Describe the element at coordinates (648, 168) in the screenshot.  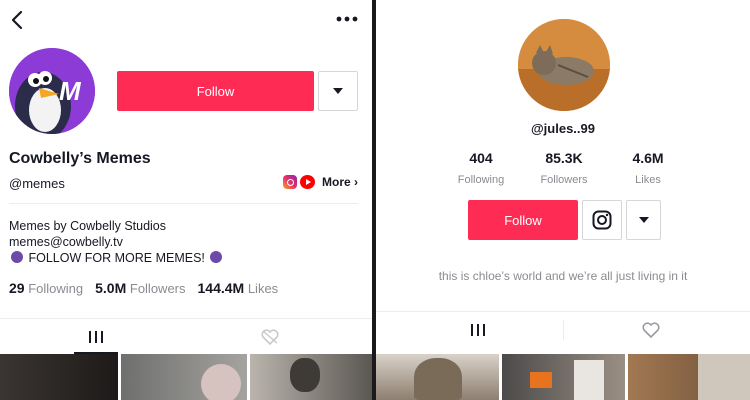
I see `likes-stat: 4.6M Likes` at that location.